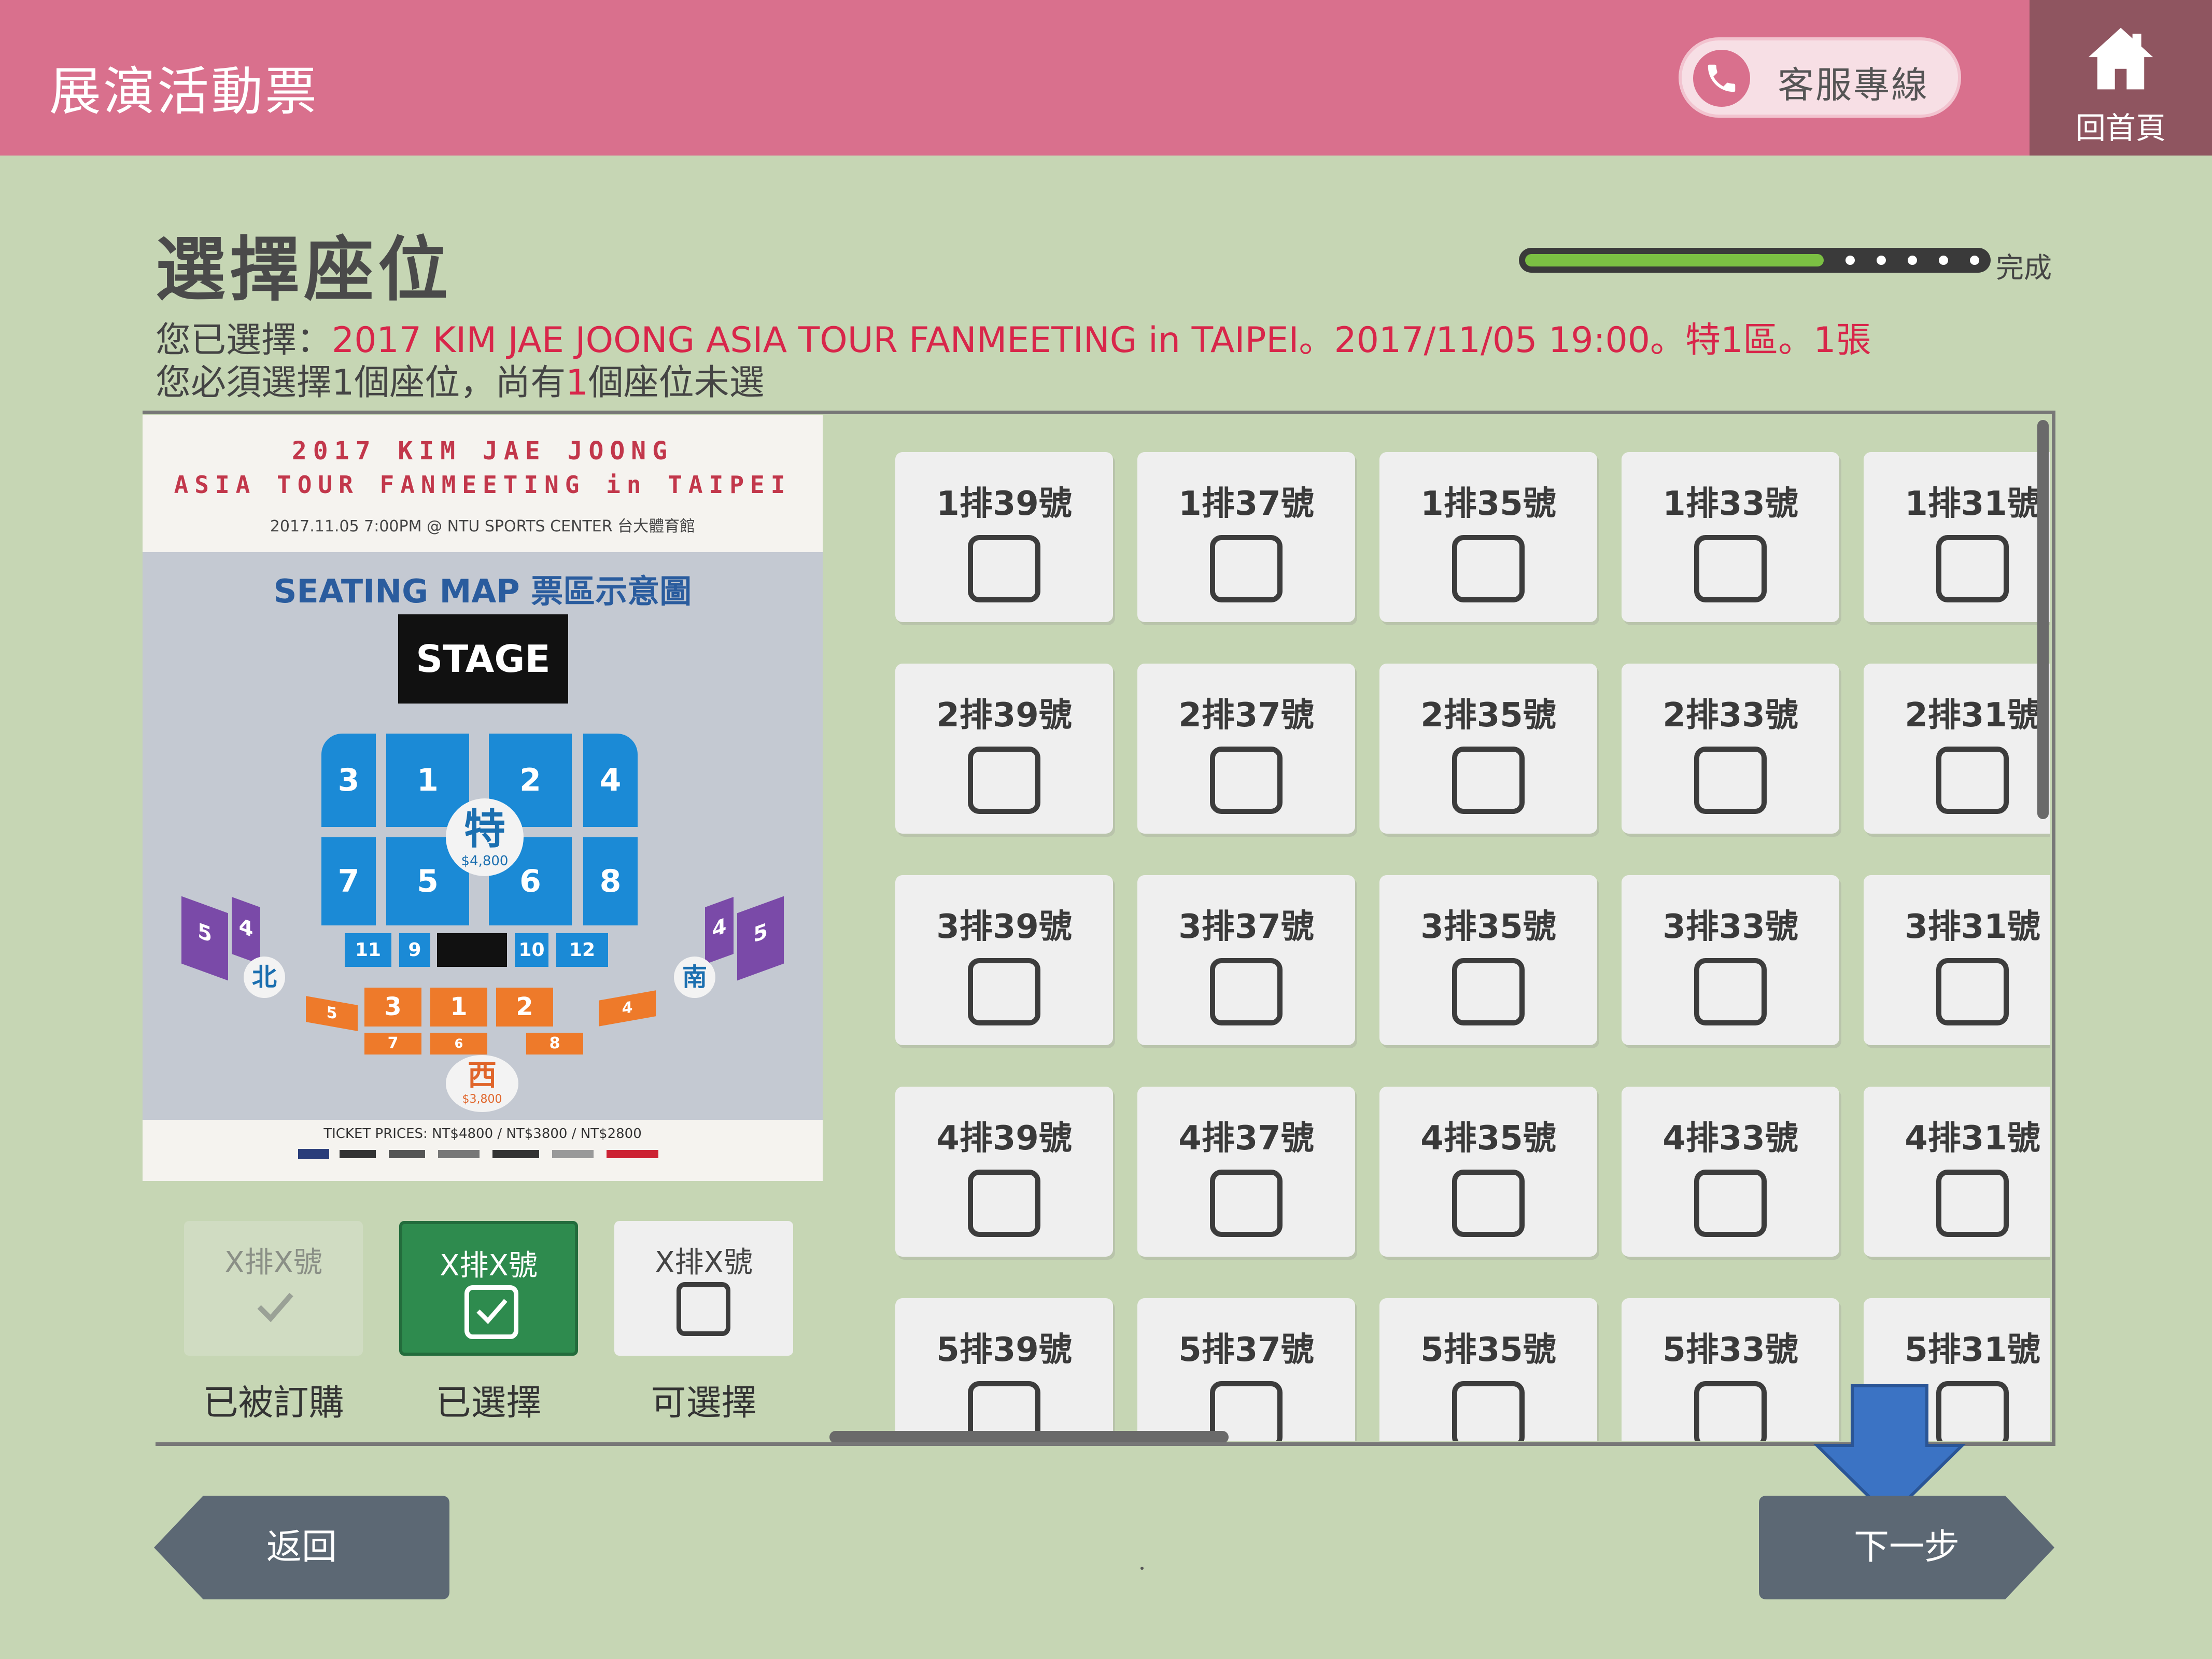 Image resolution: width=2212 pixels, height=1659 pixels. What do you see at coordinates (1730, 1138) in the screenshot?
I see `seat-label: 4排33號` at bounding box center [1730, 1138].